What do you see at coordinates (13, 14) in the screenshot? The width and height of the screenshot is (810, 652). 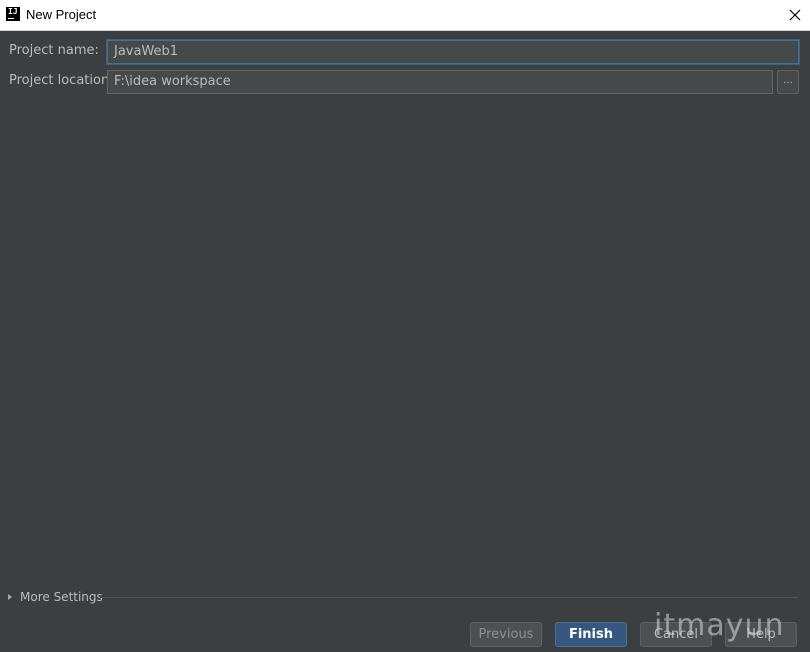 I see `intellij-logo-icon: IJ` at bounding box center [13, 14].